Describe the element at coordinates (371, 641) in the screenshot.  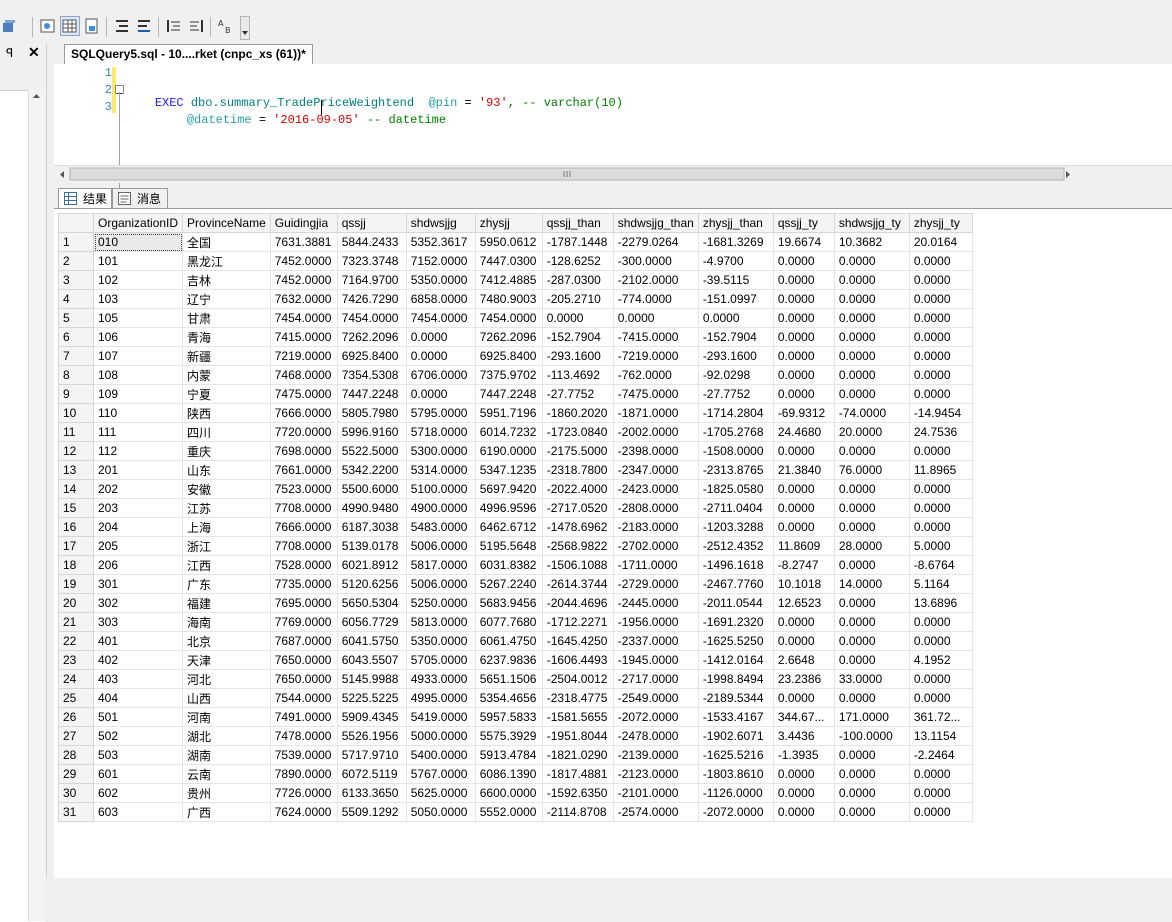
I see `grid-cell: 6041.5750` at that location.